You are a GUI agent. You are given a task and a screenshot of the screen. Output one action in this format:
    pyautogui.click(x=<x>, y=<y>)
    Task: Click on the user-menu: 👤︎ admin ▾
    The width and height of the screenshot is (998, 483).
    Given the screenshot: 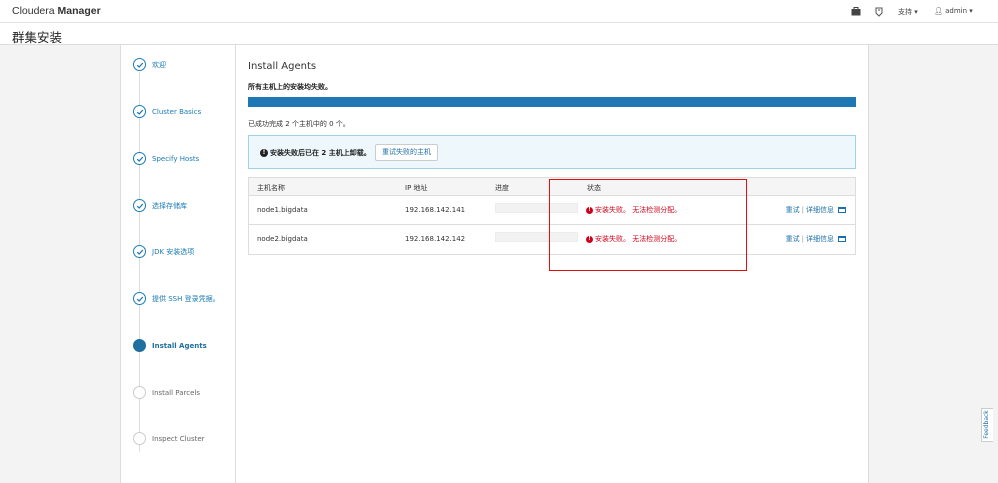 What is the action you would take?
    pyautogui.click(x=953, y=11)
    